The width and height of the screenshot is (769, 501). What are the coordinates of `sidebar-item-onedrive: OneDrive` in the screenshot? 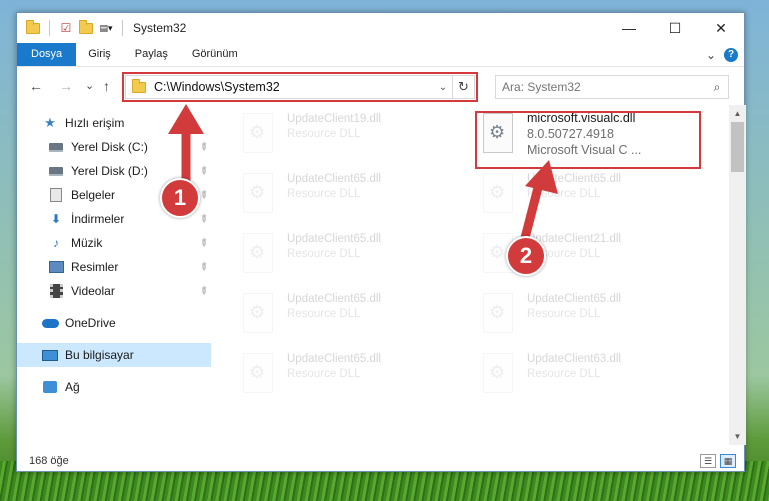 It's located at (114, 323).